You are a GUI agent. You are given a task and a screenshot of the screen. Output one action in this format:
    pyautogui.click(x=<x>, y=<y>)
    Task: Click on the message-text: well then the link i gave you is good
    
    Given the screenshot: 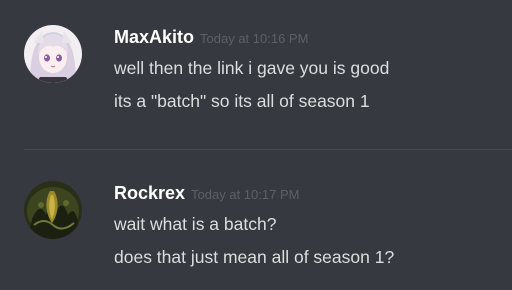 What is the action you would take?
    pyautogui.click(x=252, y=68)
    